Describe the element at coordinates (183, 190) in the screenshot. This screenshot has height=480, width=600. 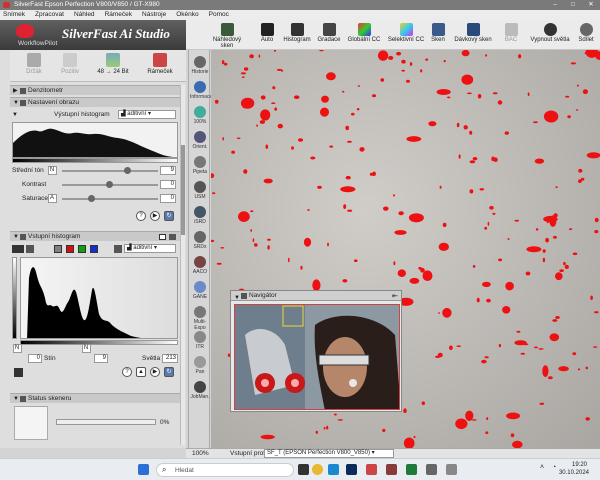
I see `scrollbar-thumb` at that location.